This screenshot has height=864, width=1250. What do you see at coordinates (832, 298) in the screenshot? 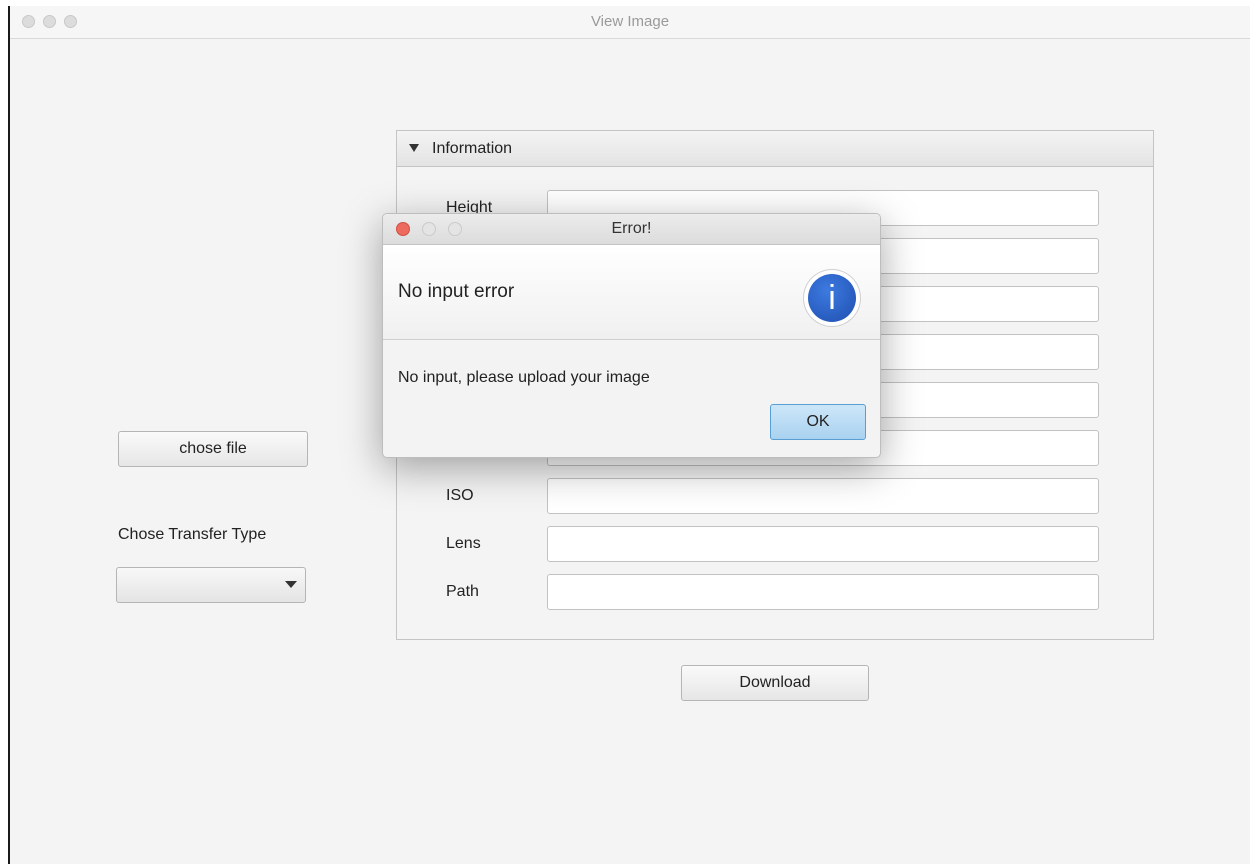
I see `info-icon: i` at bounding box center [832, 298].